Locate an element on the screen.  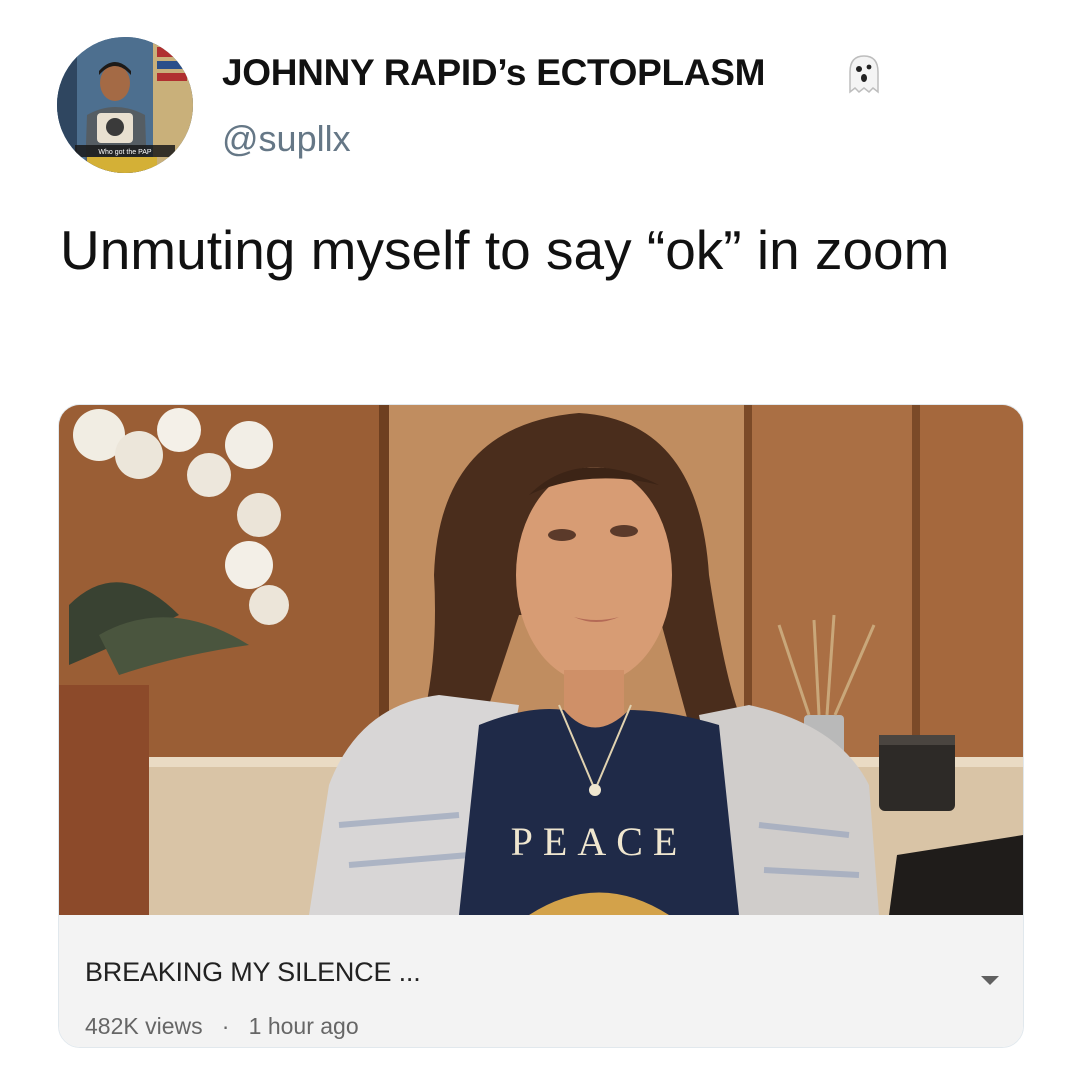
chevron-down-icon is located at coordinates (990, 980).